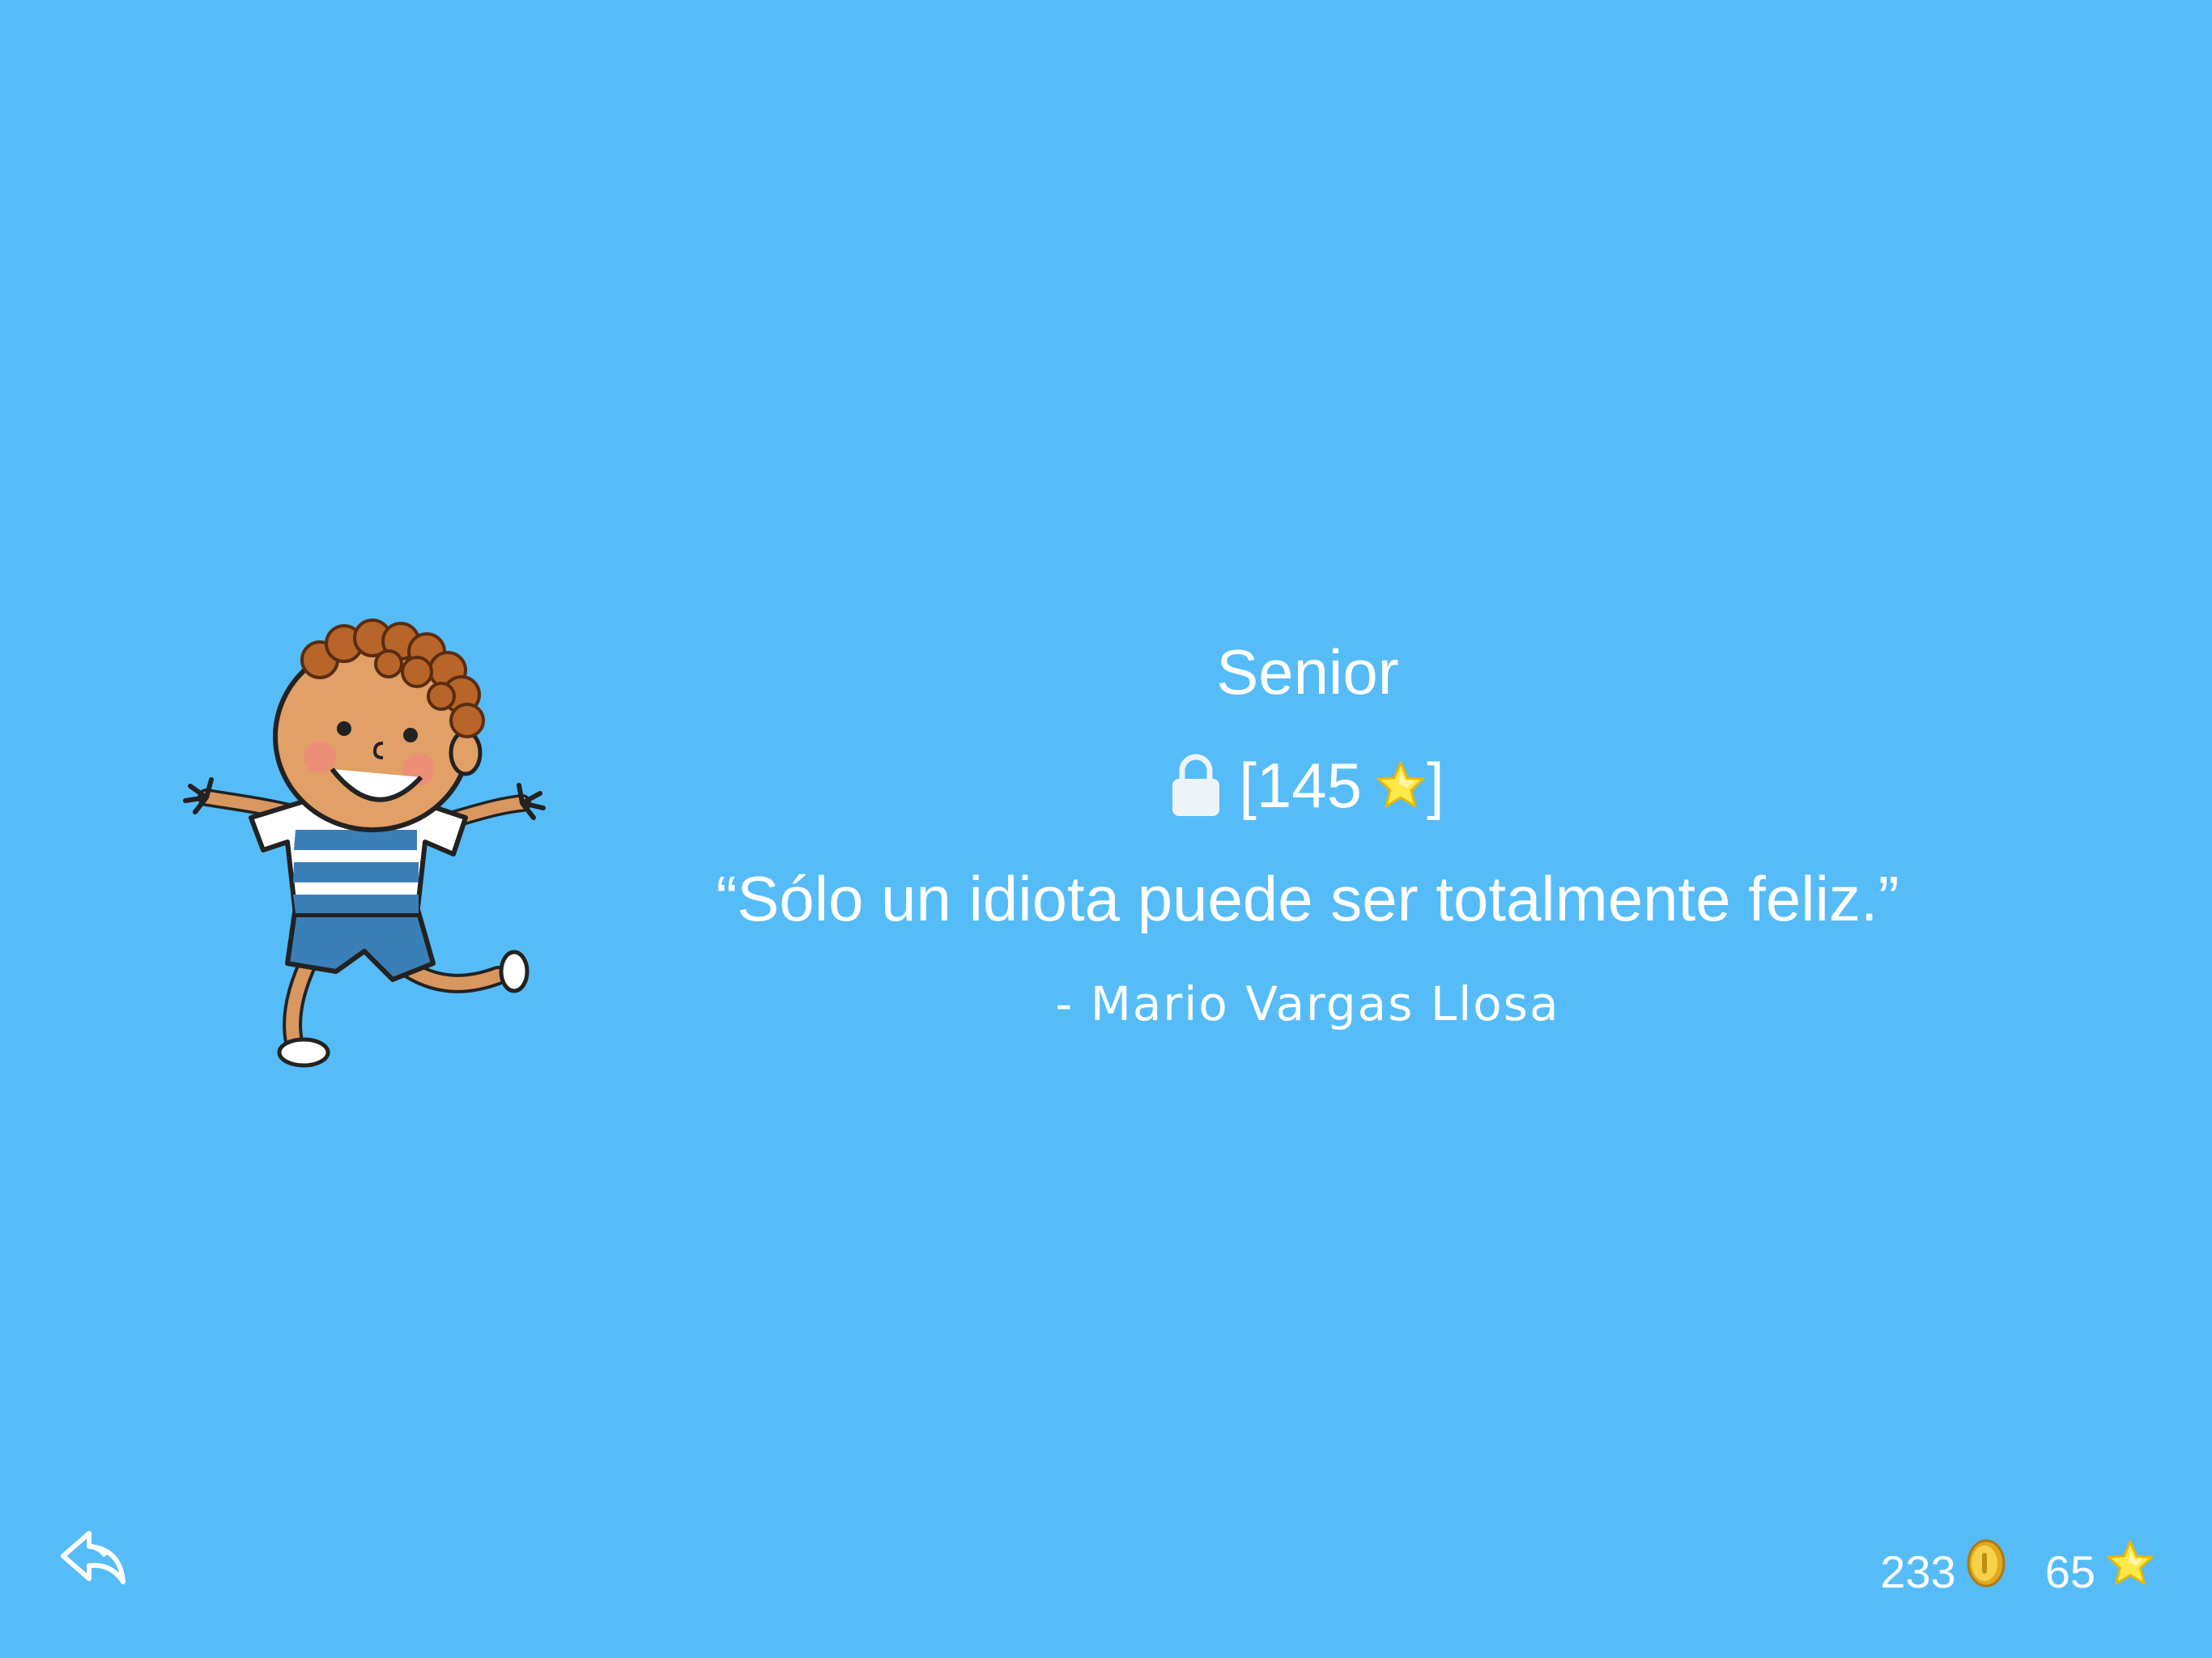  Describe the element at coordinates (2069, 1571) in the screenshot. I see `star-count-value: 65` at that location.